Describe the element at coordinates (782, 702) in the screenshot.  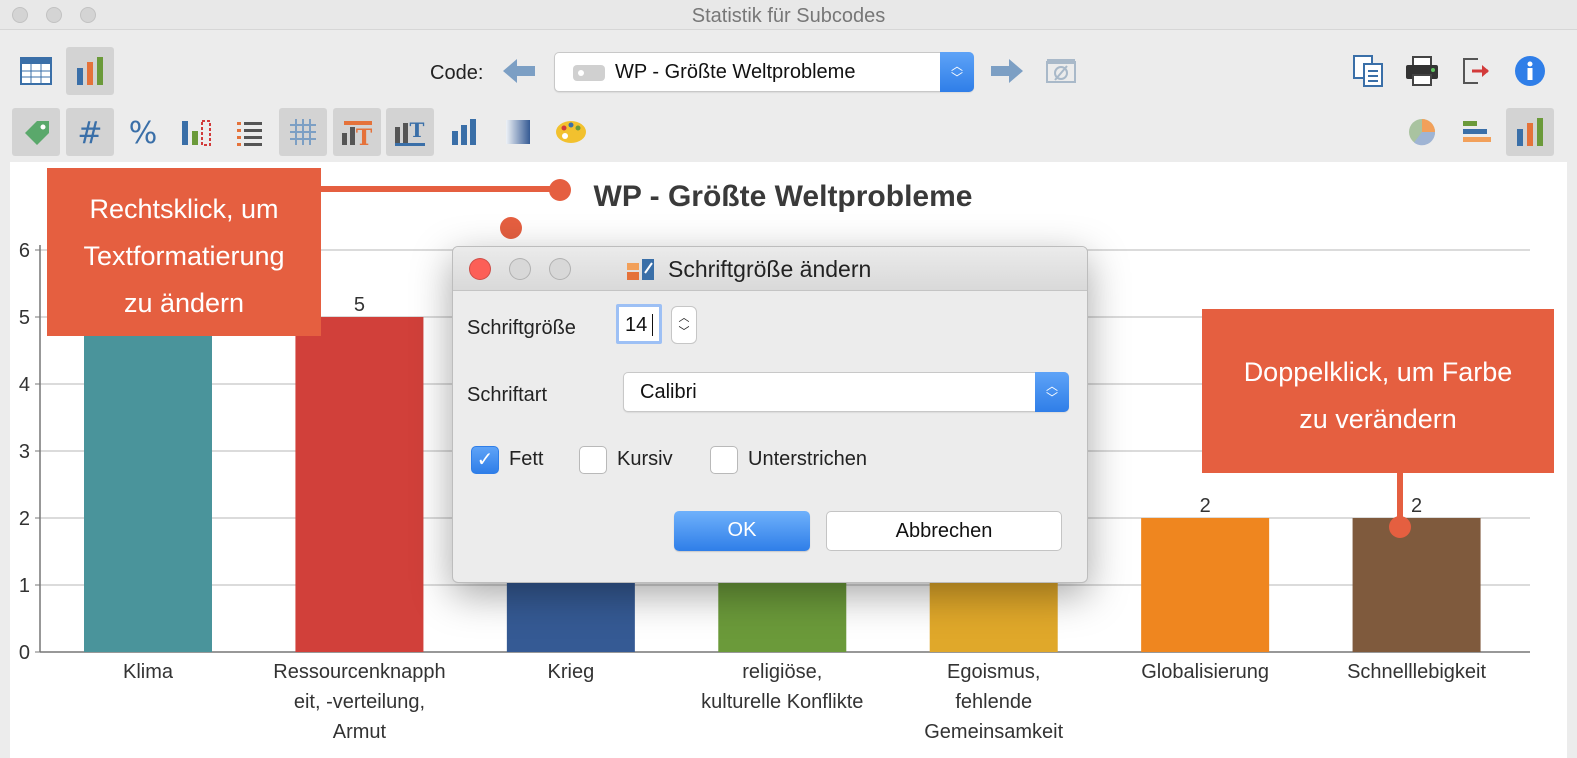
I see `category-label: kulturelle Konflikte` at that location.